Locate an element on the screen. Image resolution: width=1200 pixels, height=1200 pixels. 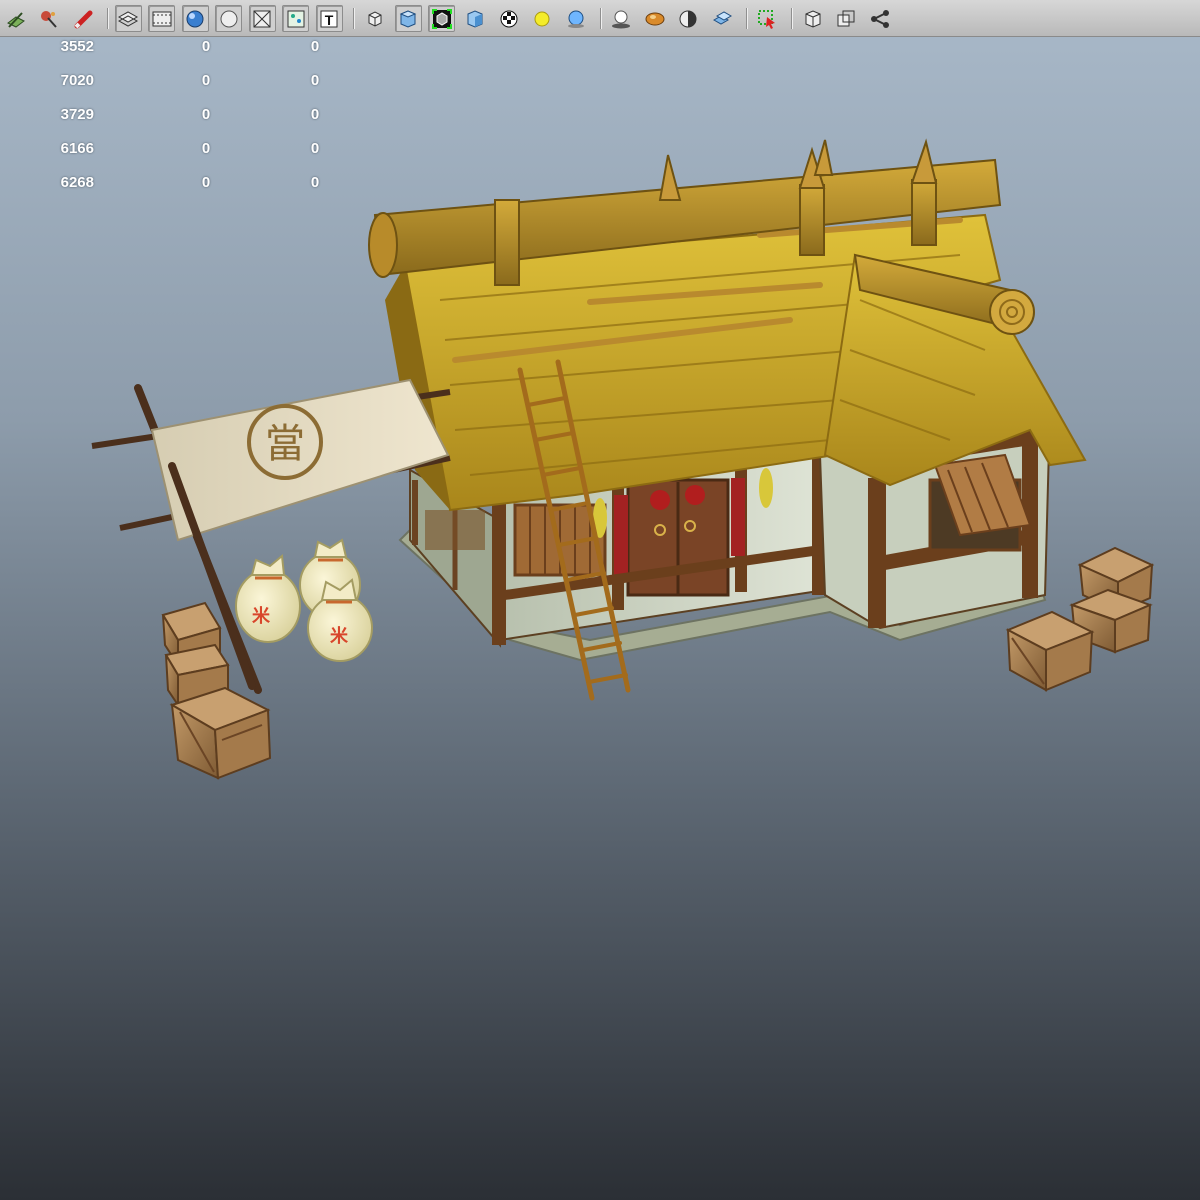
checker-texture-icon is located at coordinates (509, 19).